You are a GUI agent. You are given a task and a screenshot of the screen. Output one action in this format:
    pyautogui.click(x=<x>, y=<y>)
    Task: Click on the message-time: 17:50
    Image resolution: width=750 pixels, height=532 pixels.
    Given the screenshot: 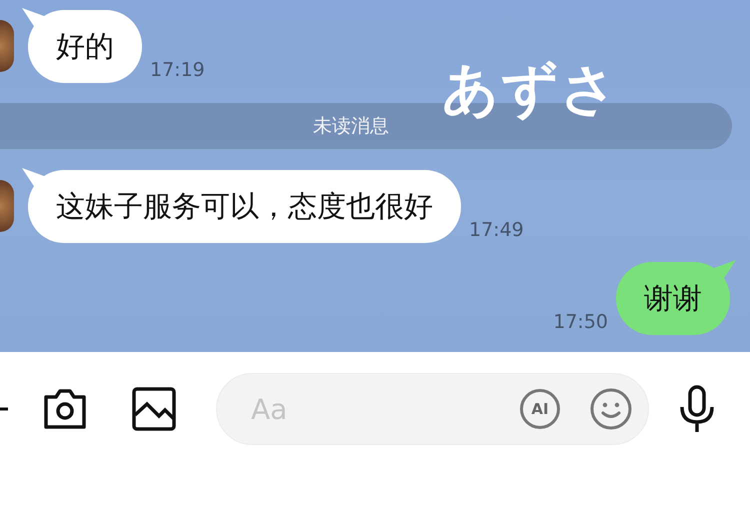 What is the action you would take?
    pyautogui.click(x=580, y=322)
    